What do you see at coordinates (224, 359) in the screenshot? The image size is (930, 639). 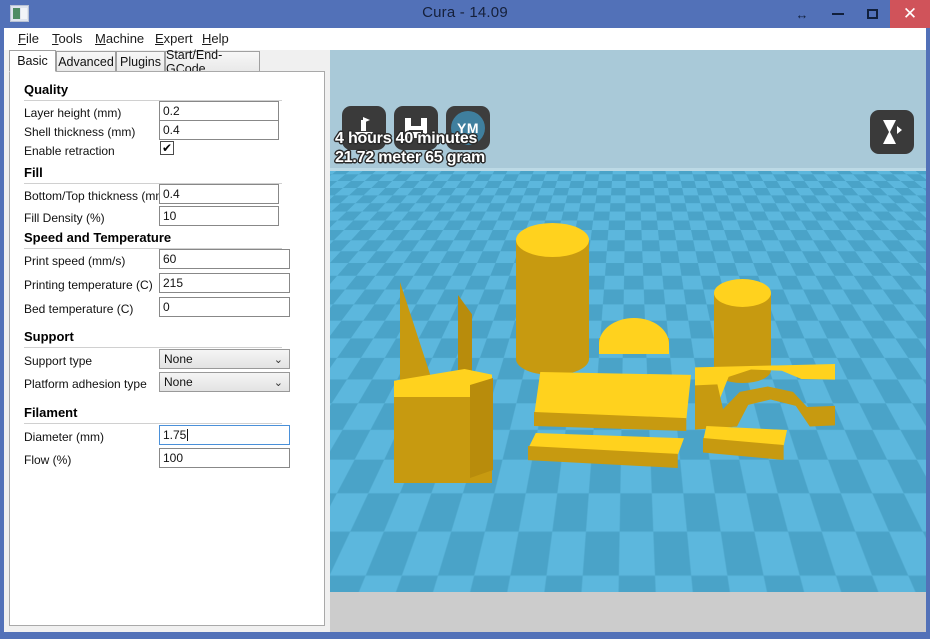 I see `select-support-type: None ⌄` at bounding box center [224, 359].